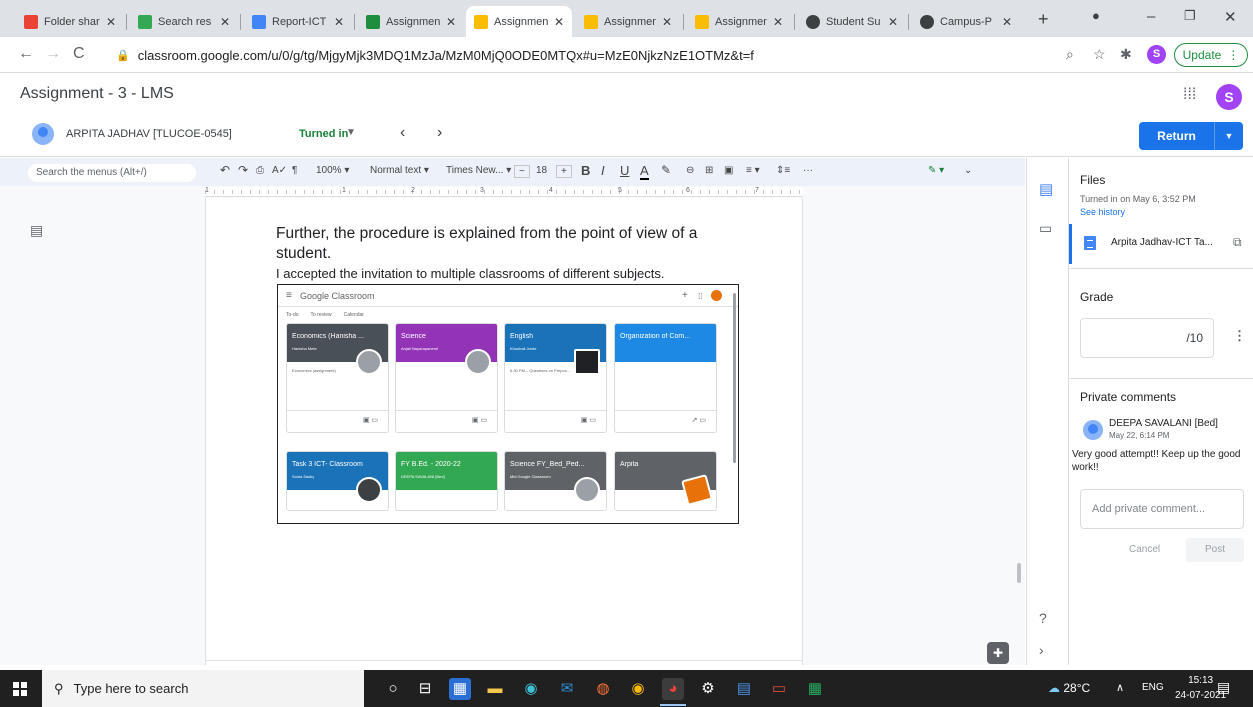 The width and height of the screenshot is (1253, 707). I want to click on undo-icon: ↶, so click(225, 170).